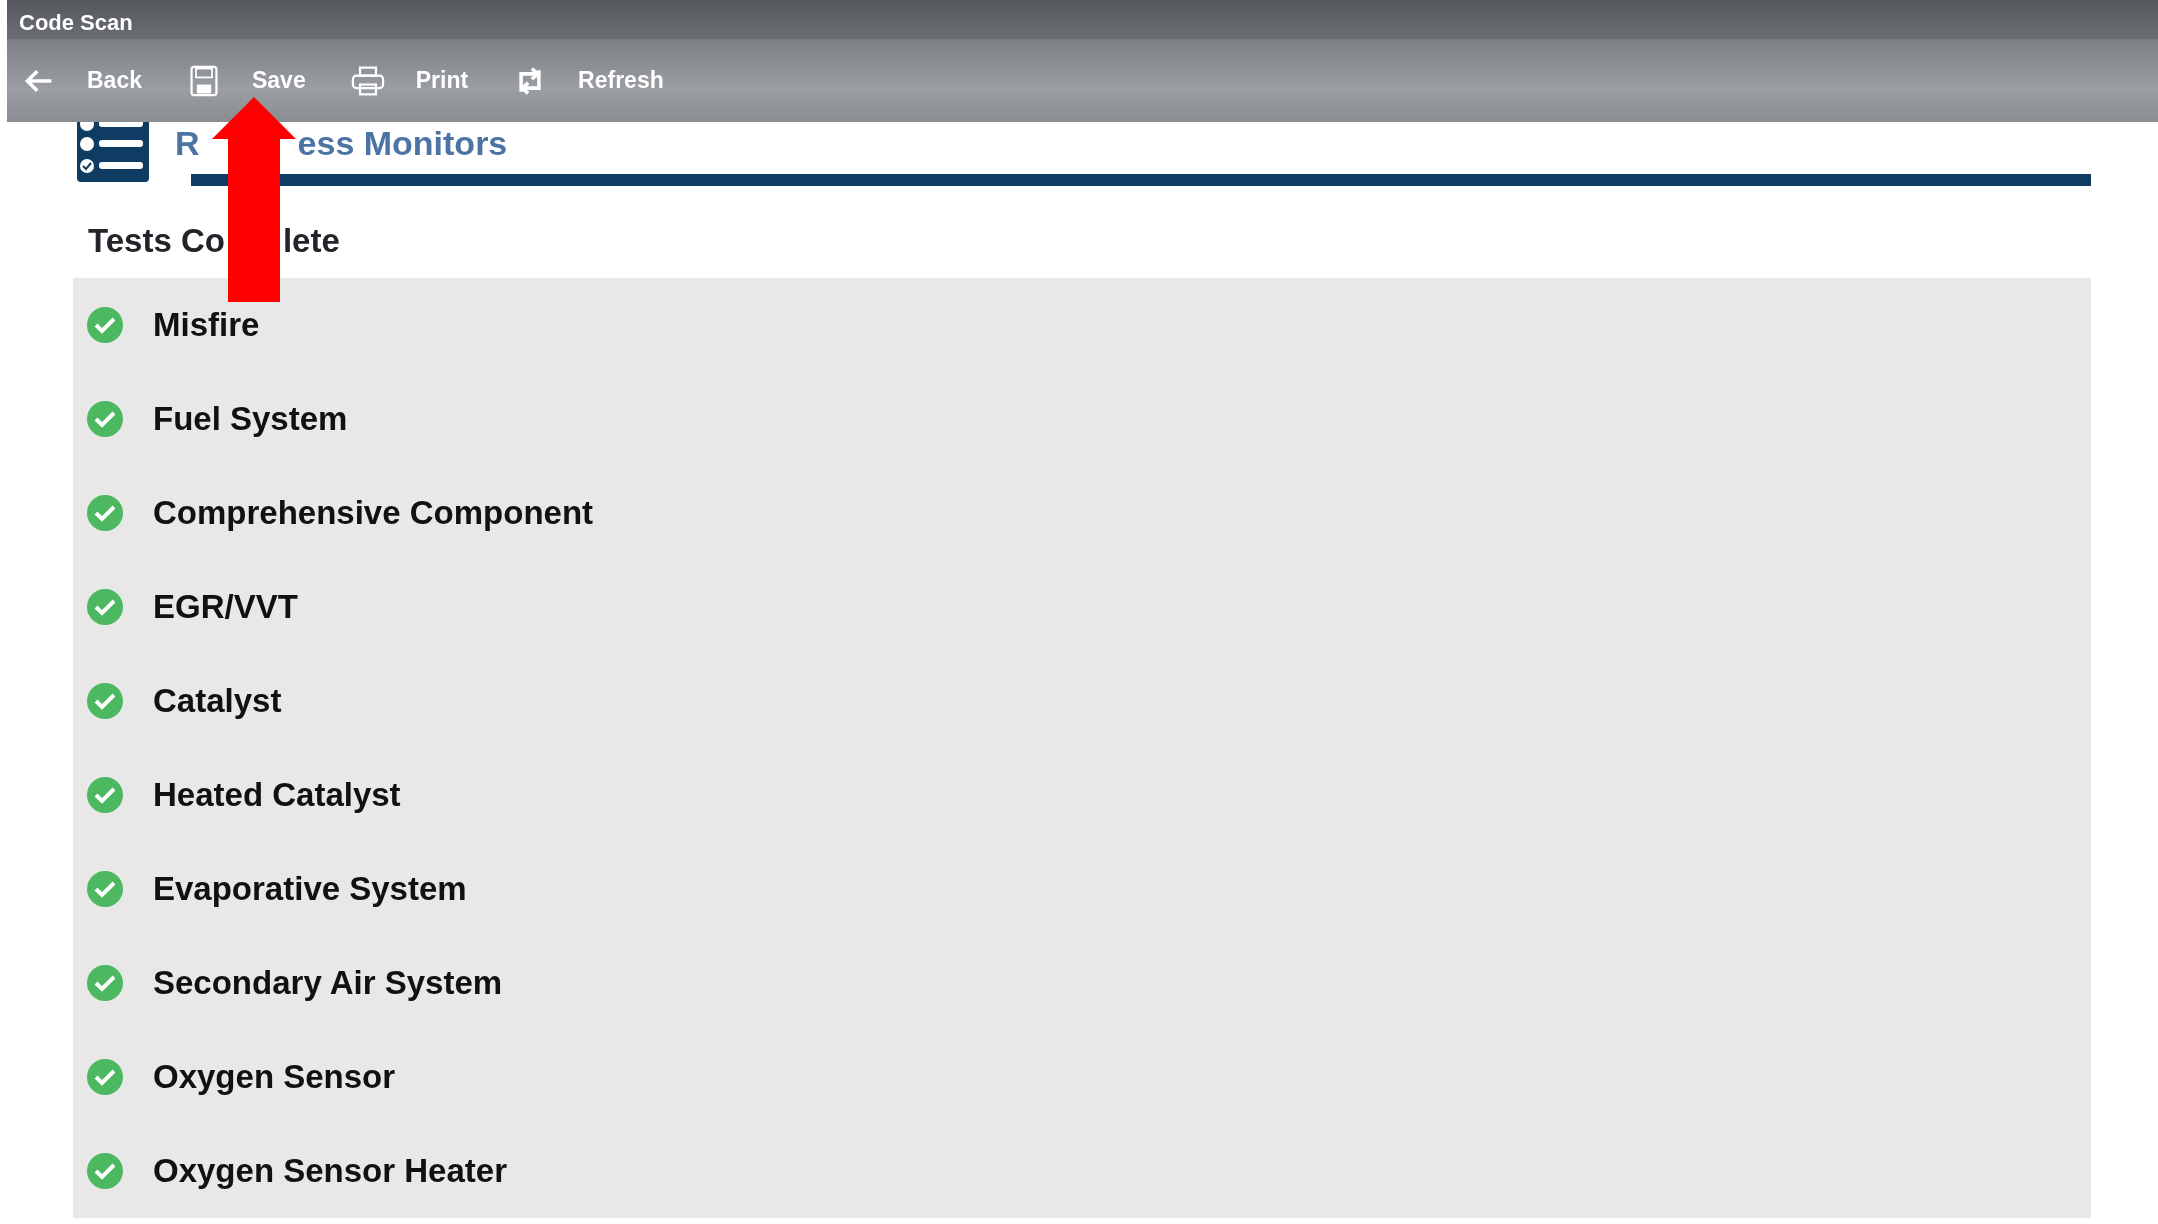 The width and height of the screenshot is (2158, 1224). What do you see at coordinates (113, 152) in the screenshot?
I see `checklist-icon` at bounding box center [113, 152].